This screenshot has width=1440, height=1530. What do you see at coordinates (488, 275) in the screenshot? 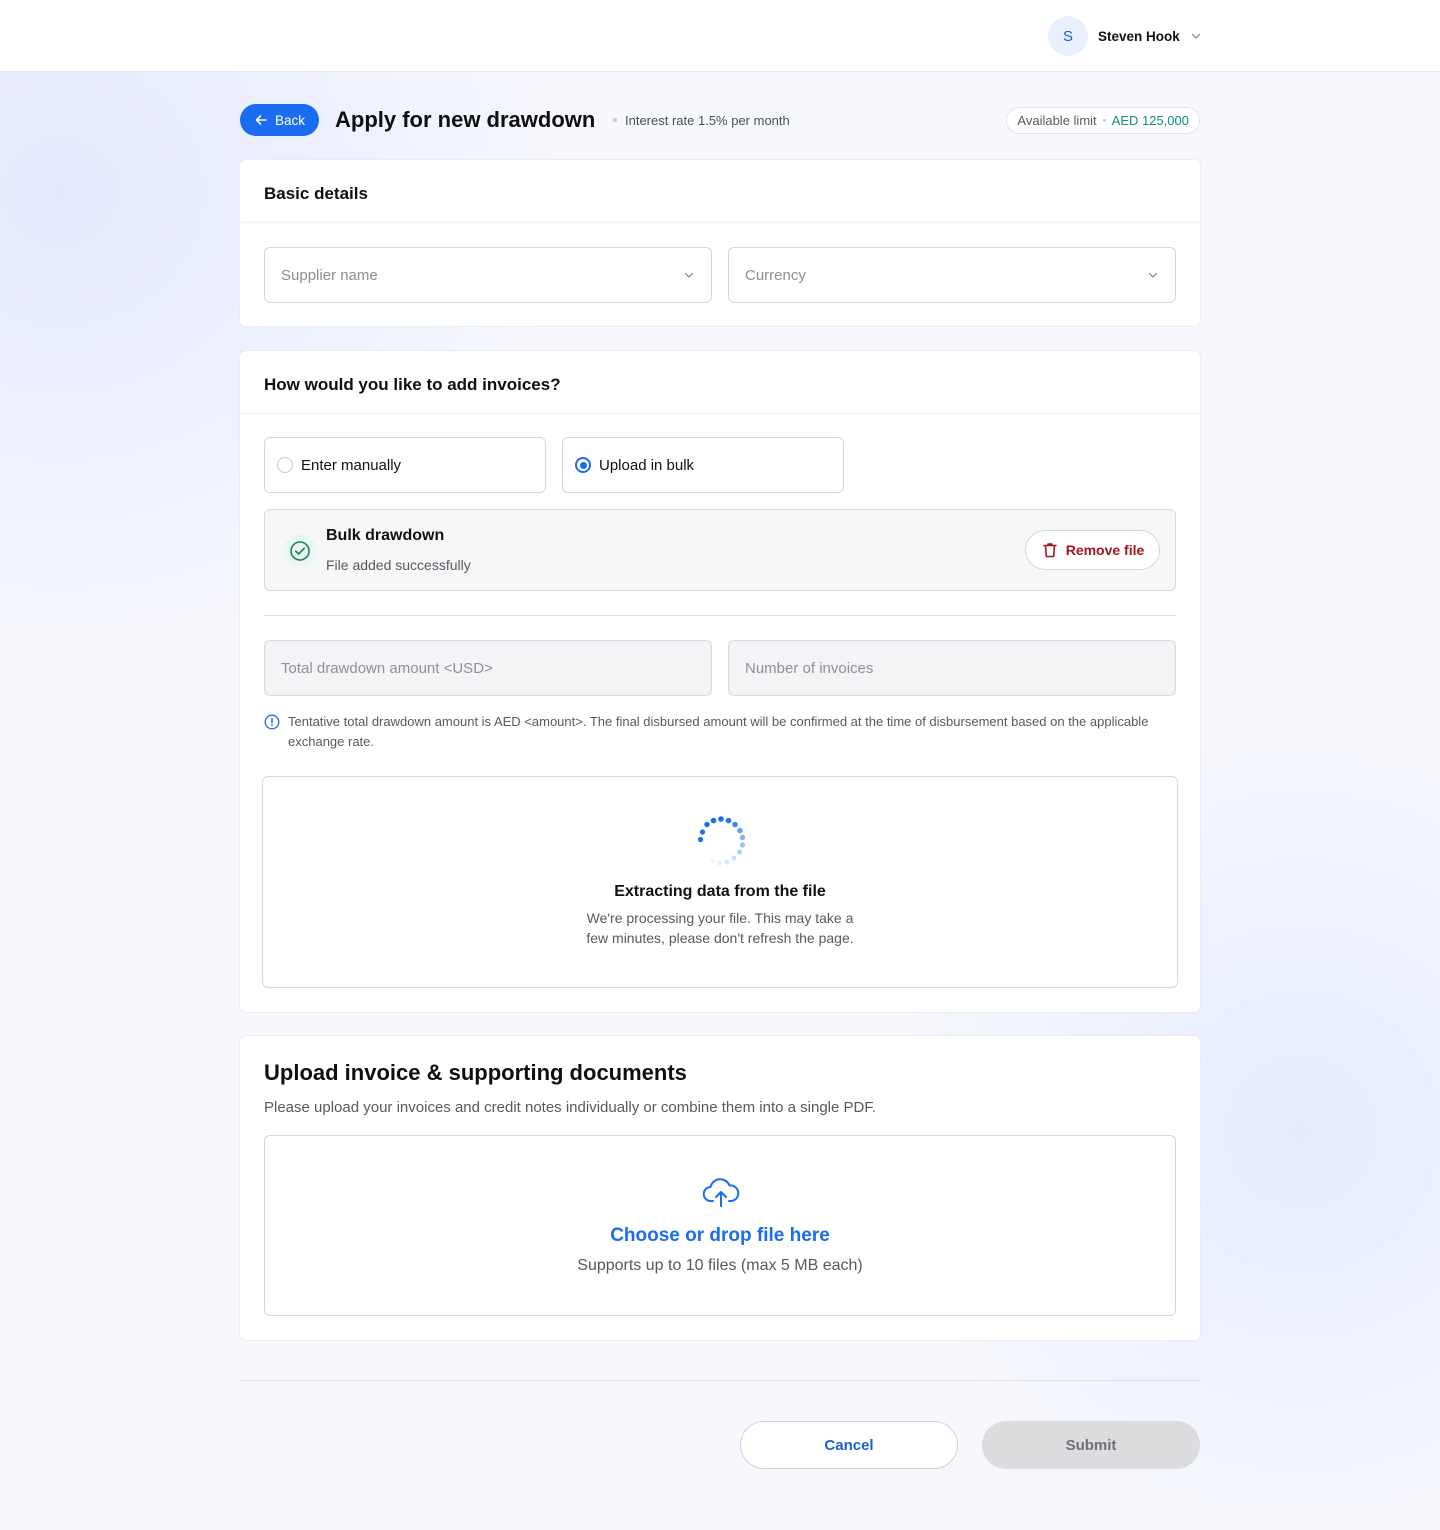
I see `supplier-select: Supplier name` at bounding box center [488, 275].